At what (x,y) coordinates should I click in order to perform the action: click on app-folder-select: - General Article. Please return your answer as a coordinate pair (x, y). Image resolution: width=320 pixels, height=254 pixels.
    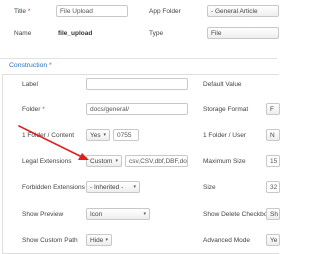
    Looking at the image, I should click on (243, 11).